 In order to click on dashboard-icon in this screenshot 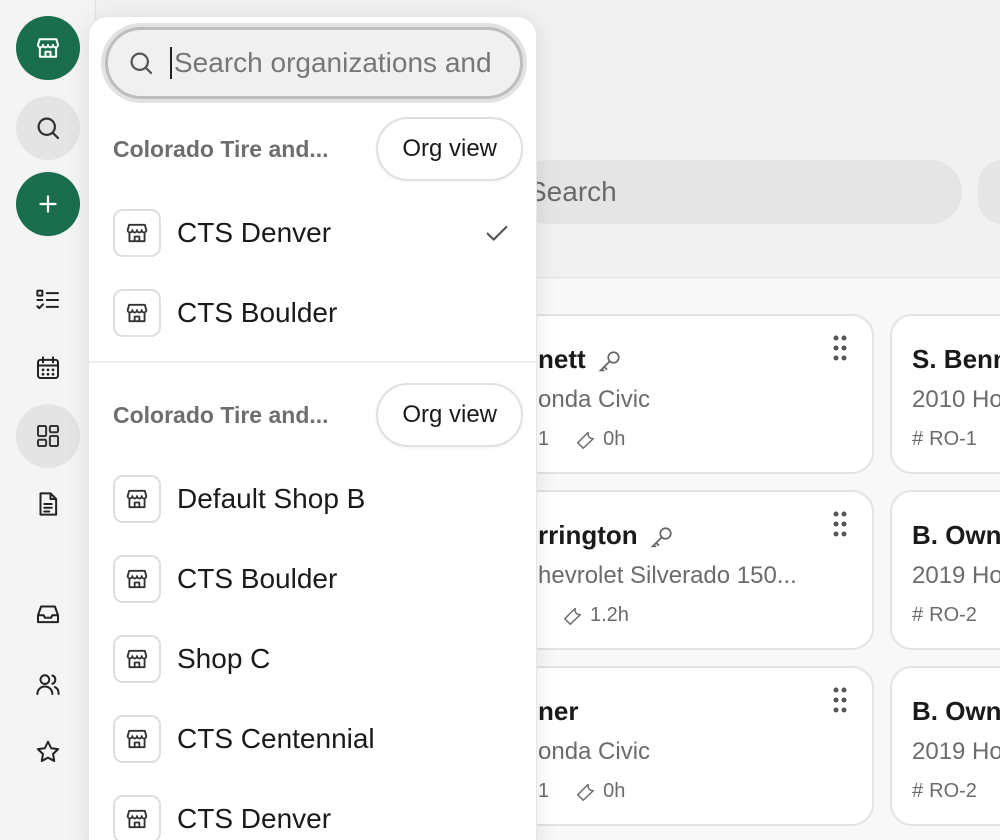, I will do `click(48, 436)`.